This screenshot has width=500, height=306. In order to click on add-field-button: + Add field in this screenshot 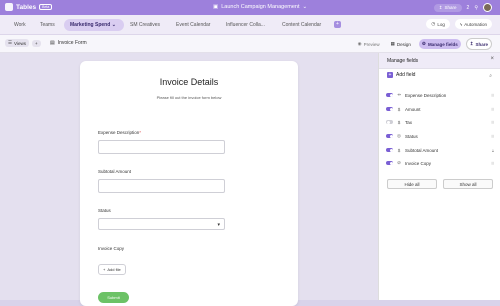, I will do `click(401, 75)`.